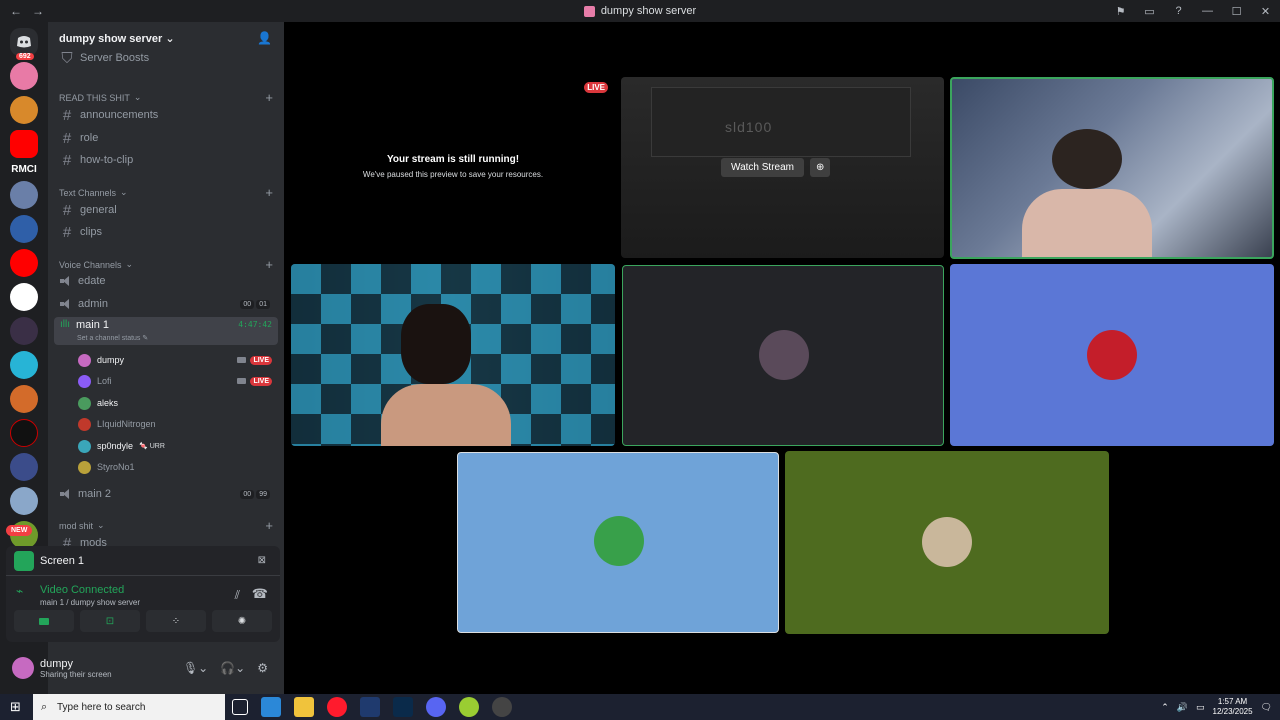 The width and height of the screenshot is (1280, 720). What do you see at coordinates (112, 338) in the screenshot?
I see `channel-status: Set a channel status ✎` at bounding box center [112, 338].